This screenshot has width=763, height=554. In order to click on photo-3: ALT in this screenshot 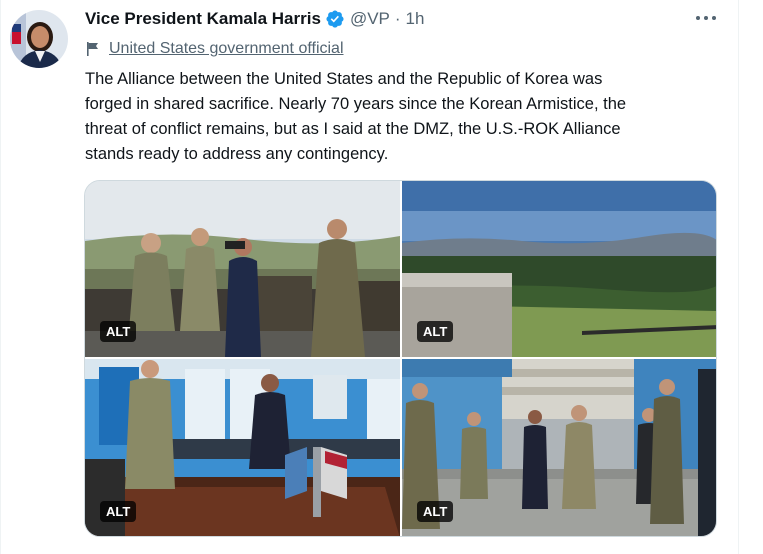, I will do `click(242, 447)`.